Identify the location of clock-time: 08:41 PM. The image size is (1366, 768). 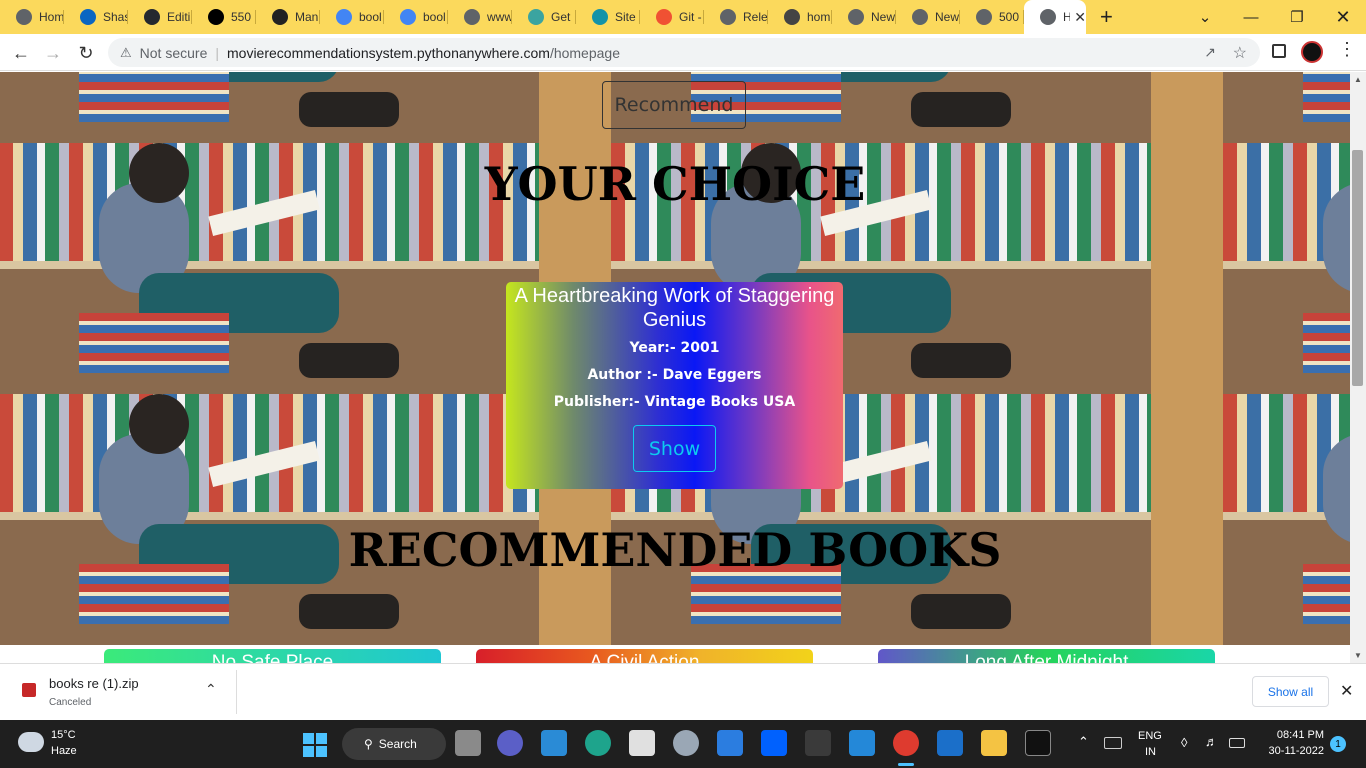
(1293, 735).